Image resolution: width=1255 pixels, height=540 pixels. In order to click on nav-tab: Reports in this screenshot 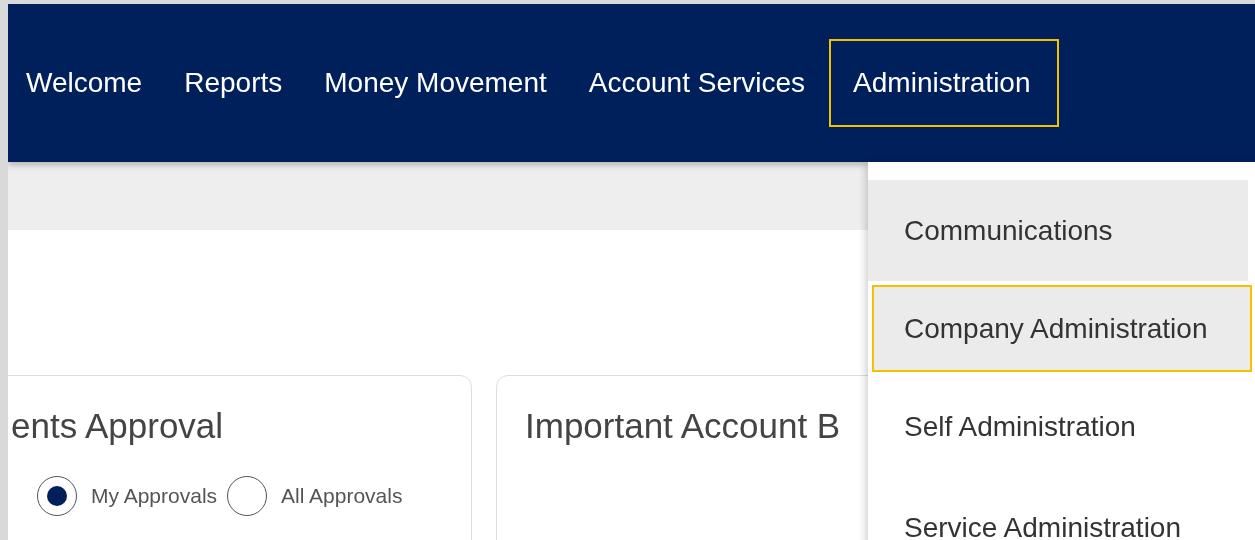, I will do `click(236, 83)`.